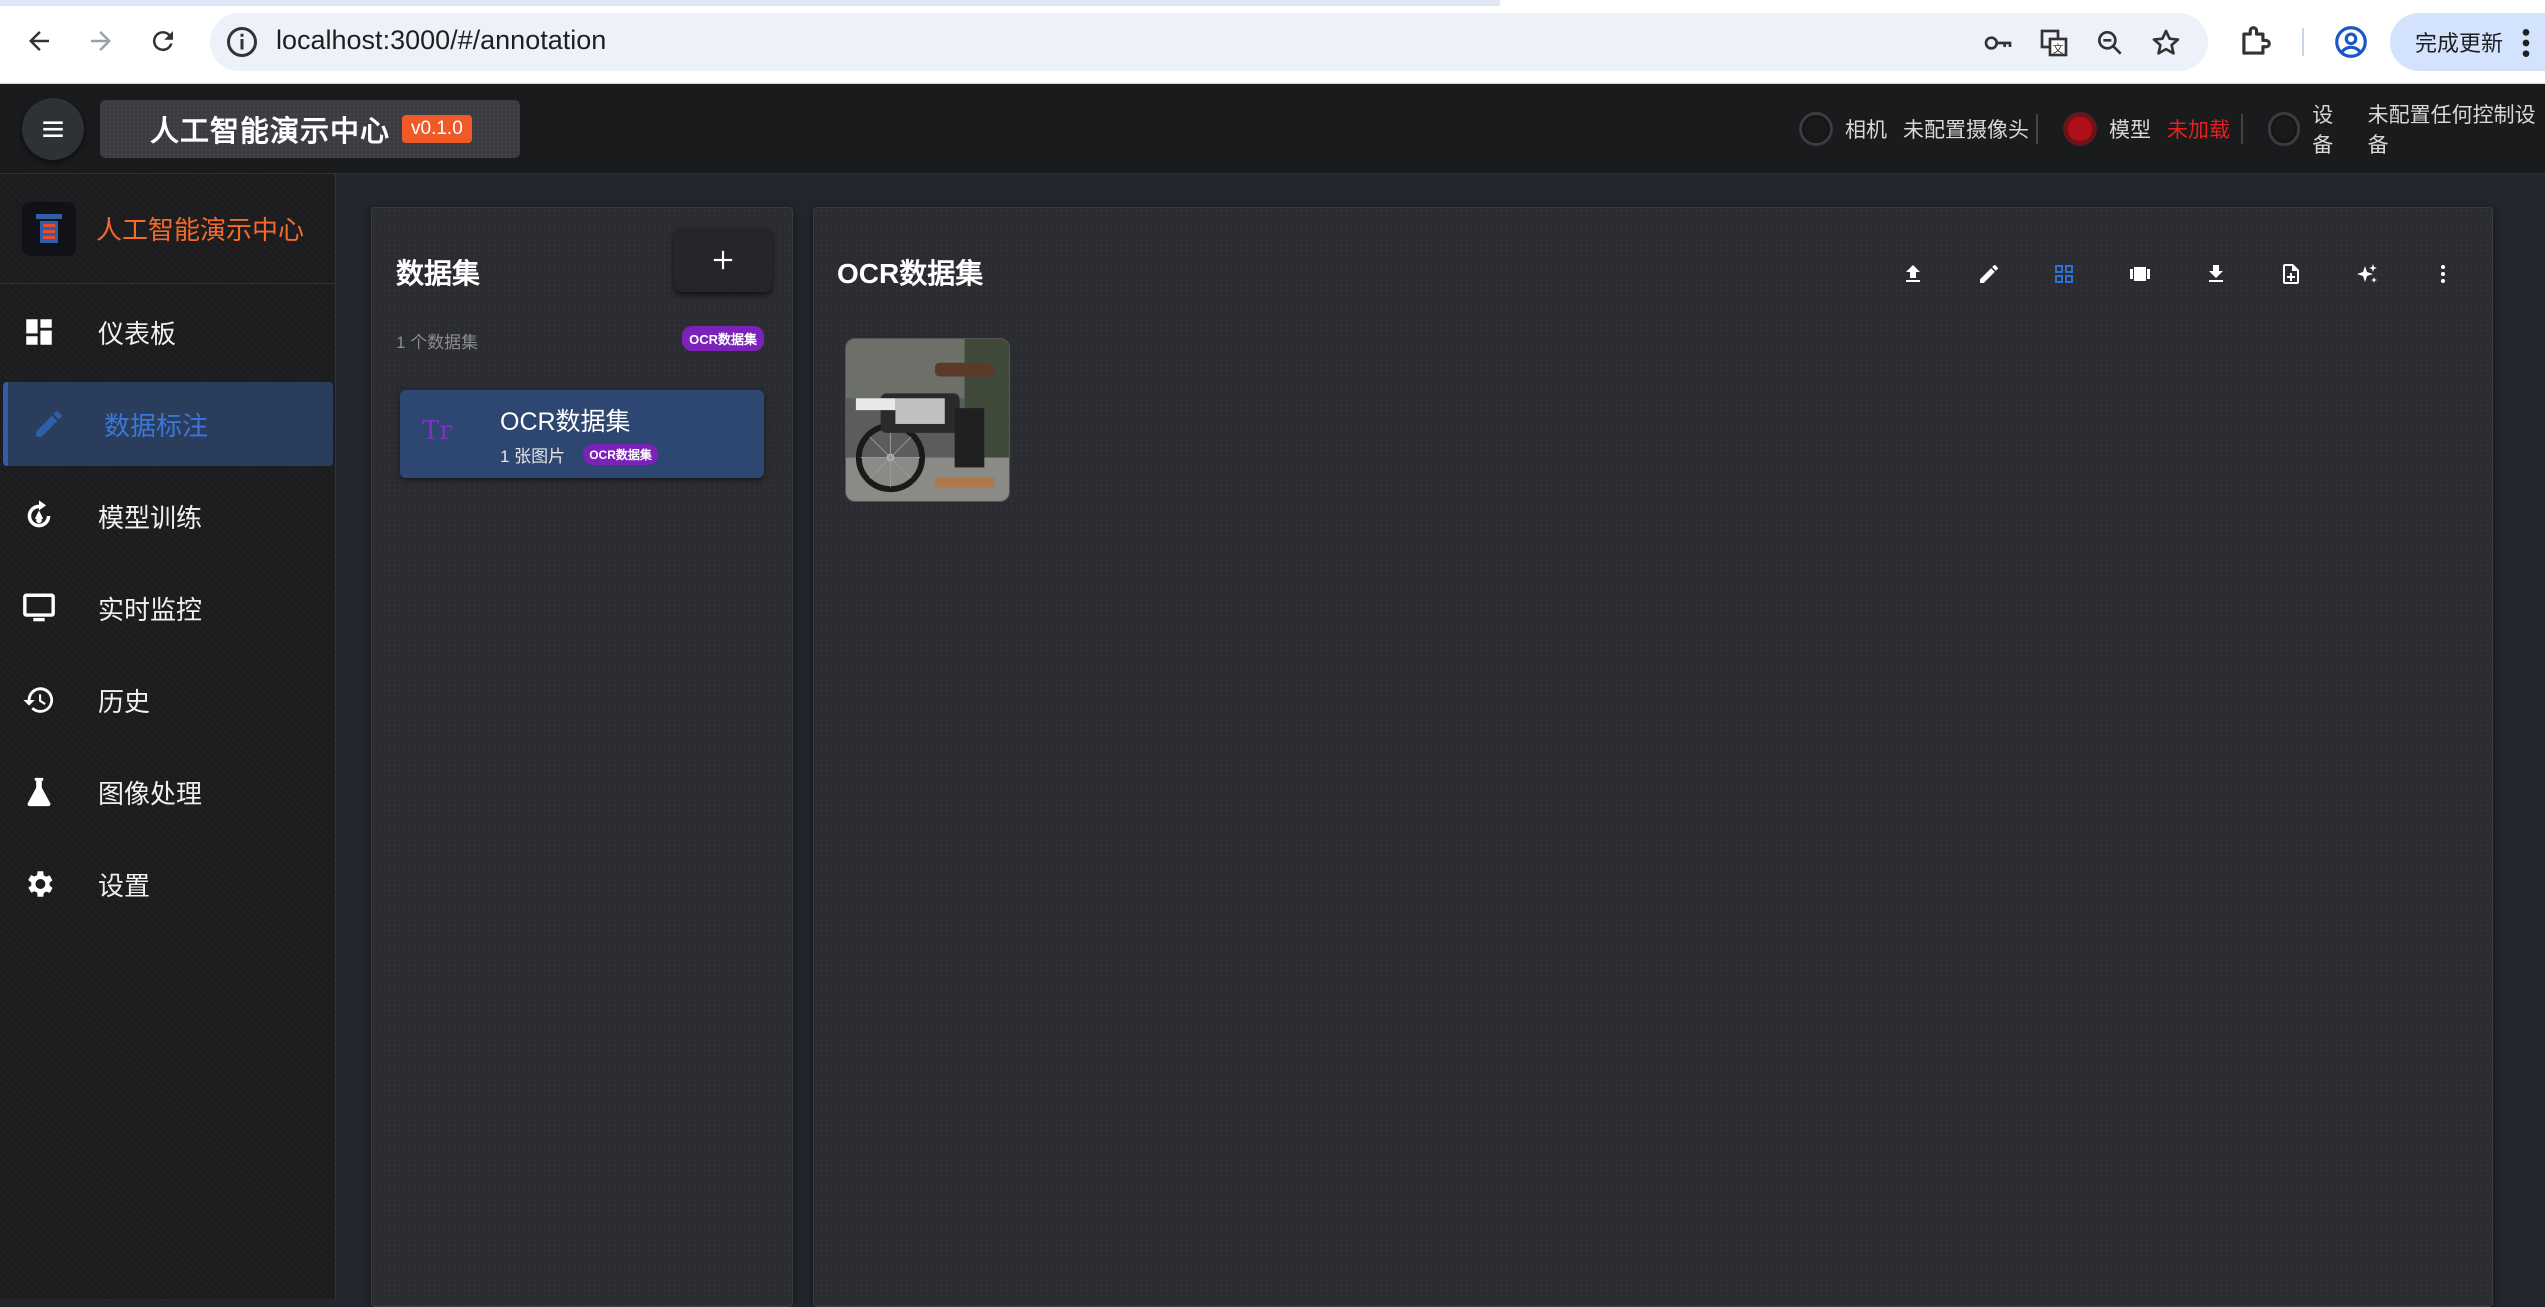 The image size is (2545, 1307). What do you see at coordinates (40, 884) in the screenshot?
I see `gear-icon` at bounding box center [40, 884].